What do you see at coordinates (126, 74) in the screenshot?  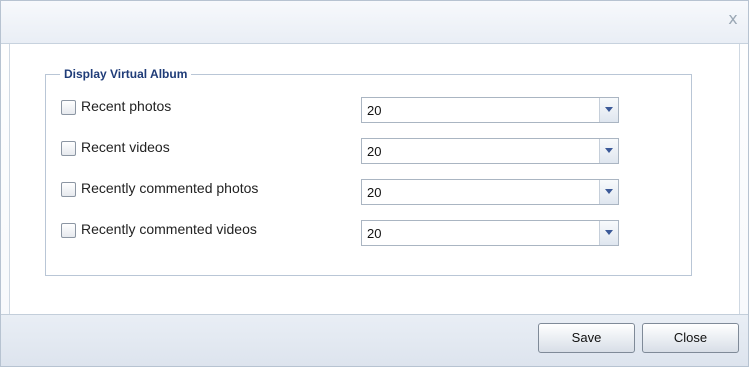 I see `fieldset-legend: Display Virtual Album` at bounding box center [126, 74].